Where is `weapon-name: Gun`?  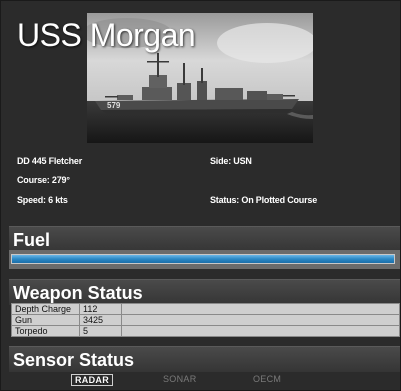
weapon-name: Gun is located at coordinates (45, 320).